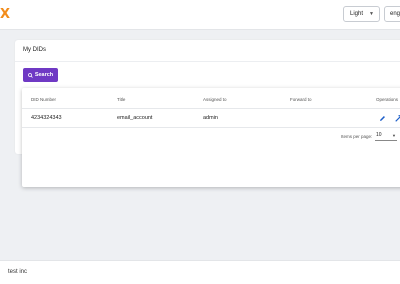 The image size is (400, 284). Describe the element at coordinates (121, 99) in the screenshot. I see `column-header-title: Title` at that location.